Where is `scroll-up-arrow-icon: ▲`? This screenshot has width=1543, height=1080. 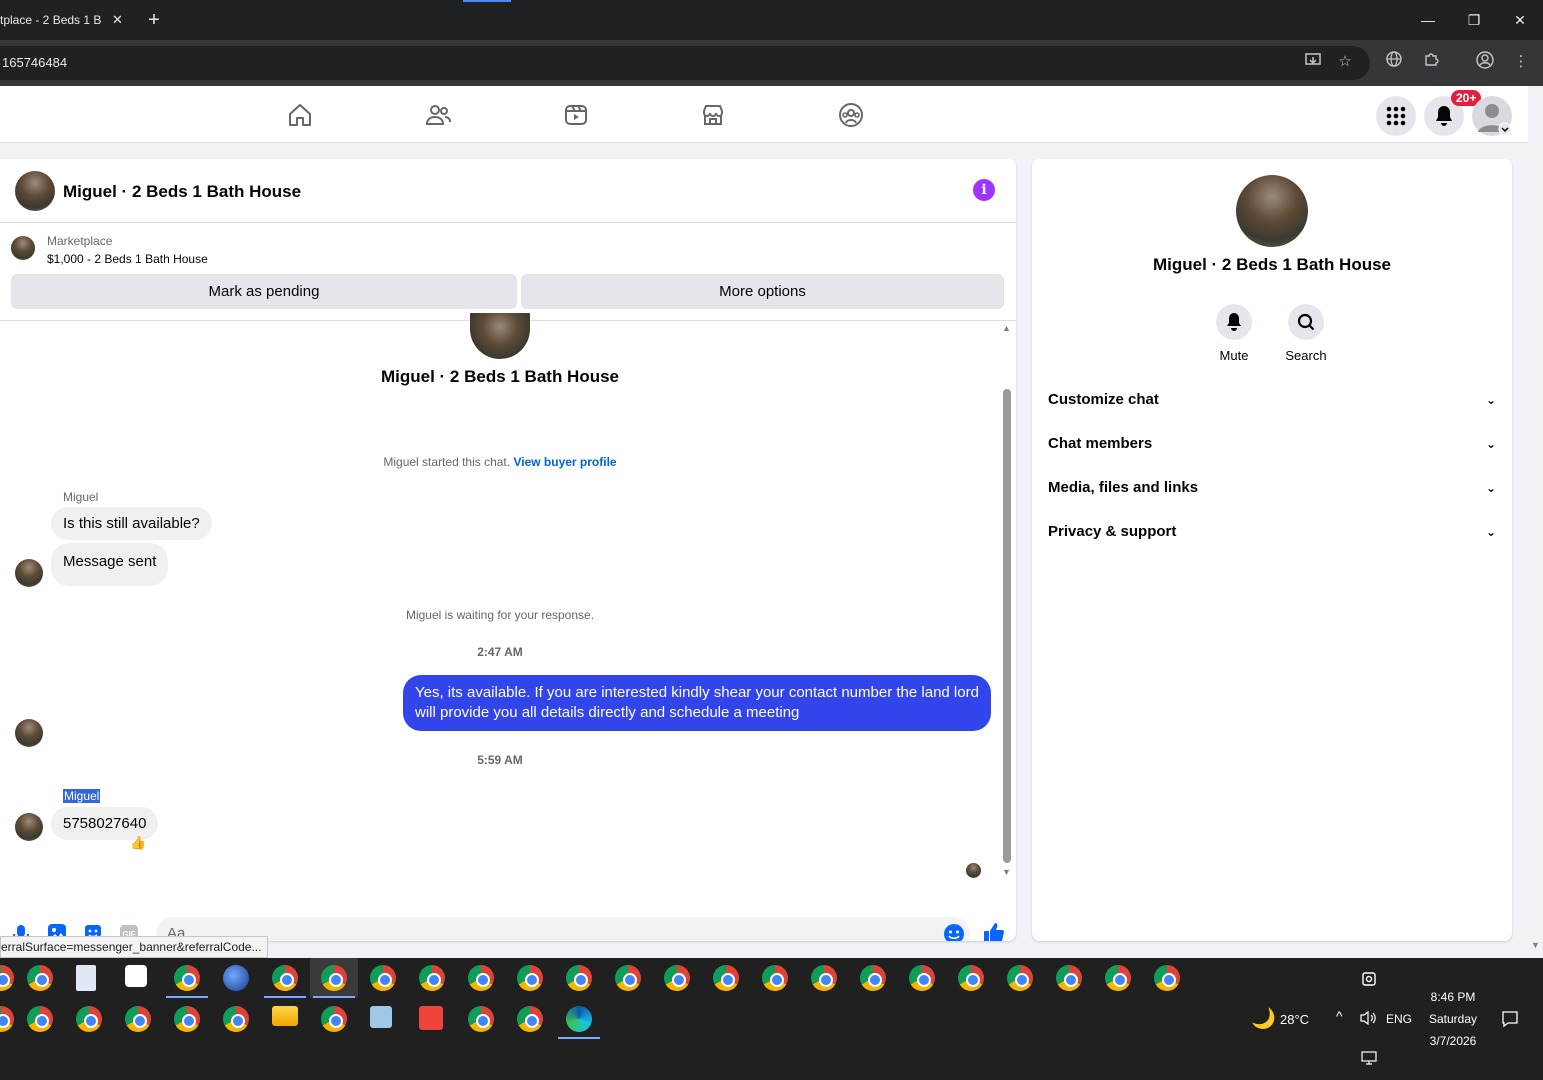
scroll-up-arrow-icon: ▲ is located at coordinates (1006, 328).